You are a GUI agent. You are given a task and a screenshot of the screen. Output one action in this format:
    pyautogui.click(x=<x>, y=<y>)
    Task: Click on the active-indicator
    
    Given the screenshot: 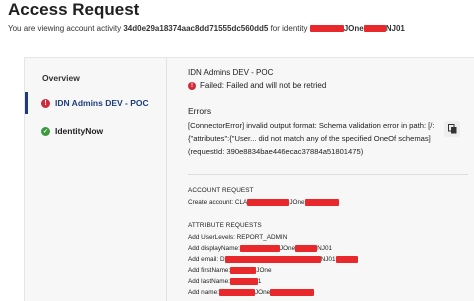 What is the action you would take?
    pyautogui.click(x=26, y=103)
    